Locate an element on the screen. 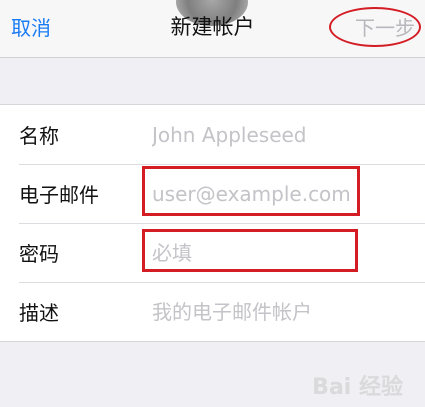 The image size is (425, 407). form-row-description: 描述 is located at coordinates (212, 311).